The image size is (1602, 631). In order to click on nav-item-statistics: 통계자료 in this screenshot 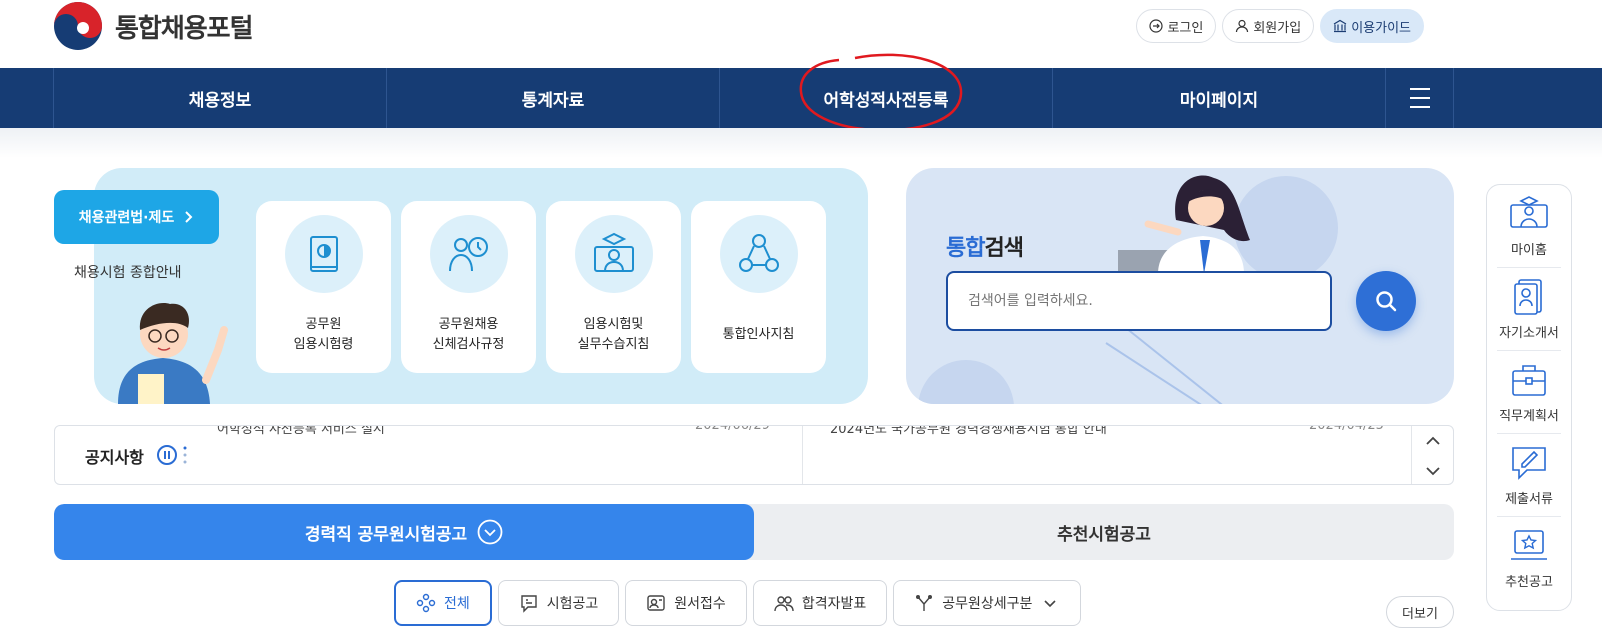, I will do `click(552, 98)`.